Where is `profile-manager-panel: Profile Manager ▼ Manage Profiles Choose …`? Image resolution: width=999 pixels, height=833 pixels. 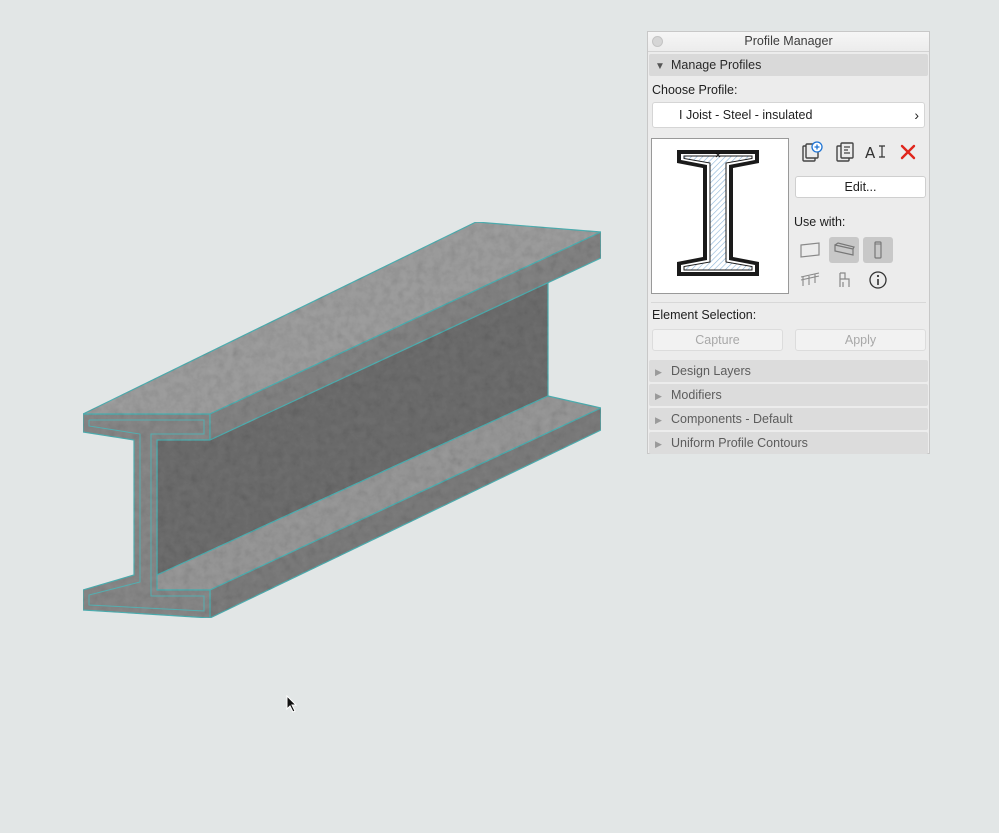 profile-manager-panel: Profile Manager ▼ Manage Profiles Choose … is located at coordinates (788, 242).